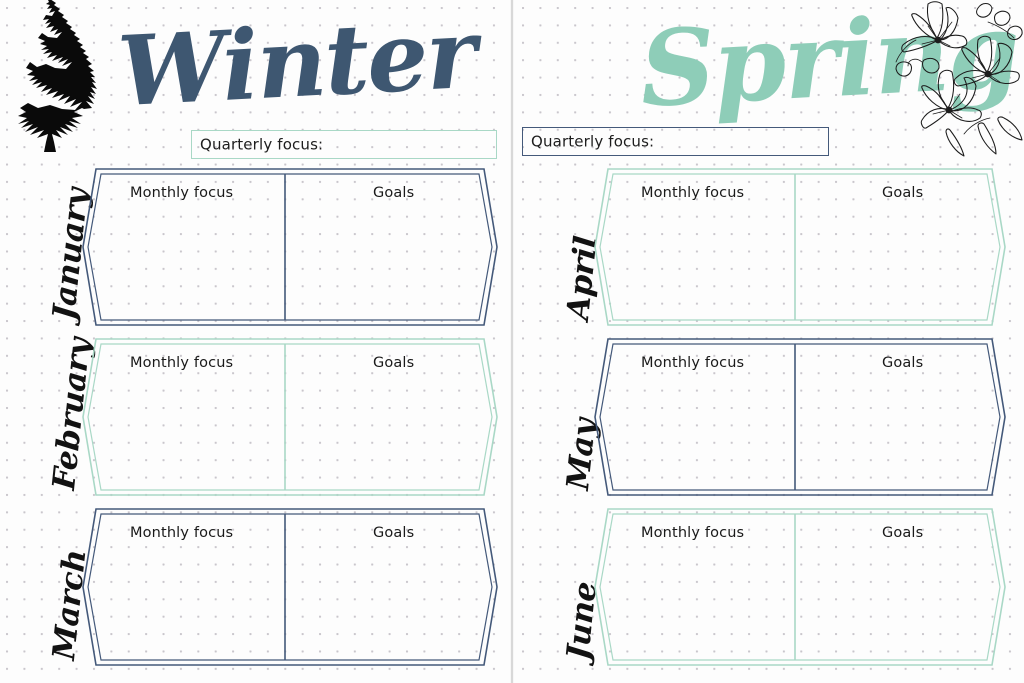 Image resolution: width=1024 pixels, height=683 pixels. Describe the element at coordinates (344, 144) in the screenshot. I see `quarterly-focus-field-winter: Quarterly focus:` at that location.